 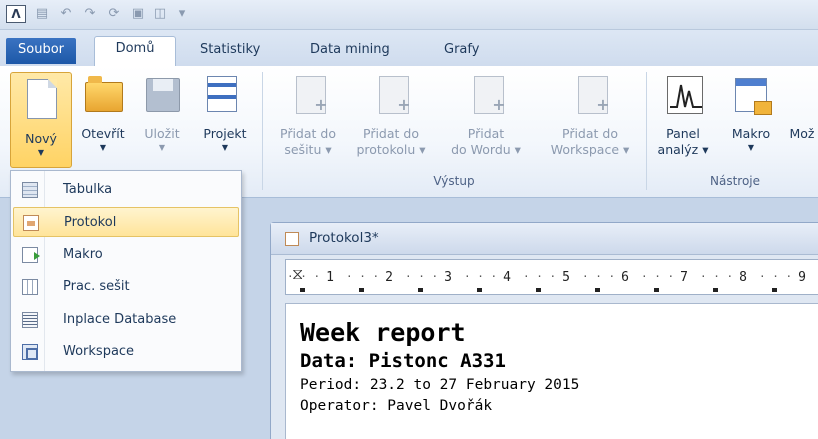 I want to click on undo-icon: ↶, so click(x=66, y=14).